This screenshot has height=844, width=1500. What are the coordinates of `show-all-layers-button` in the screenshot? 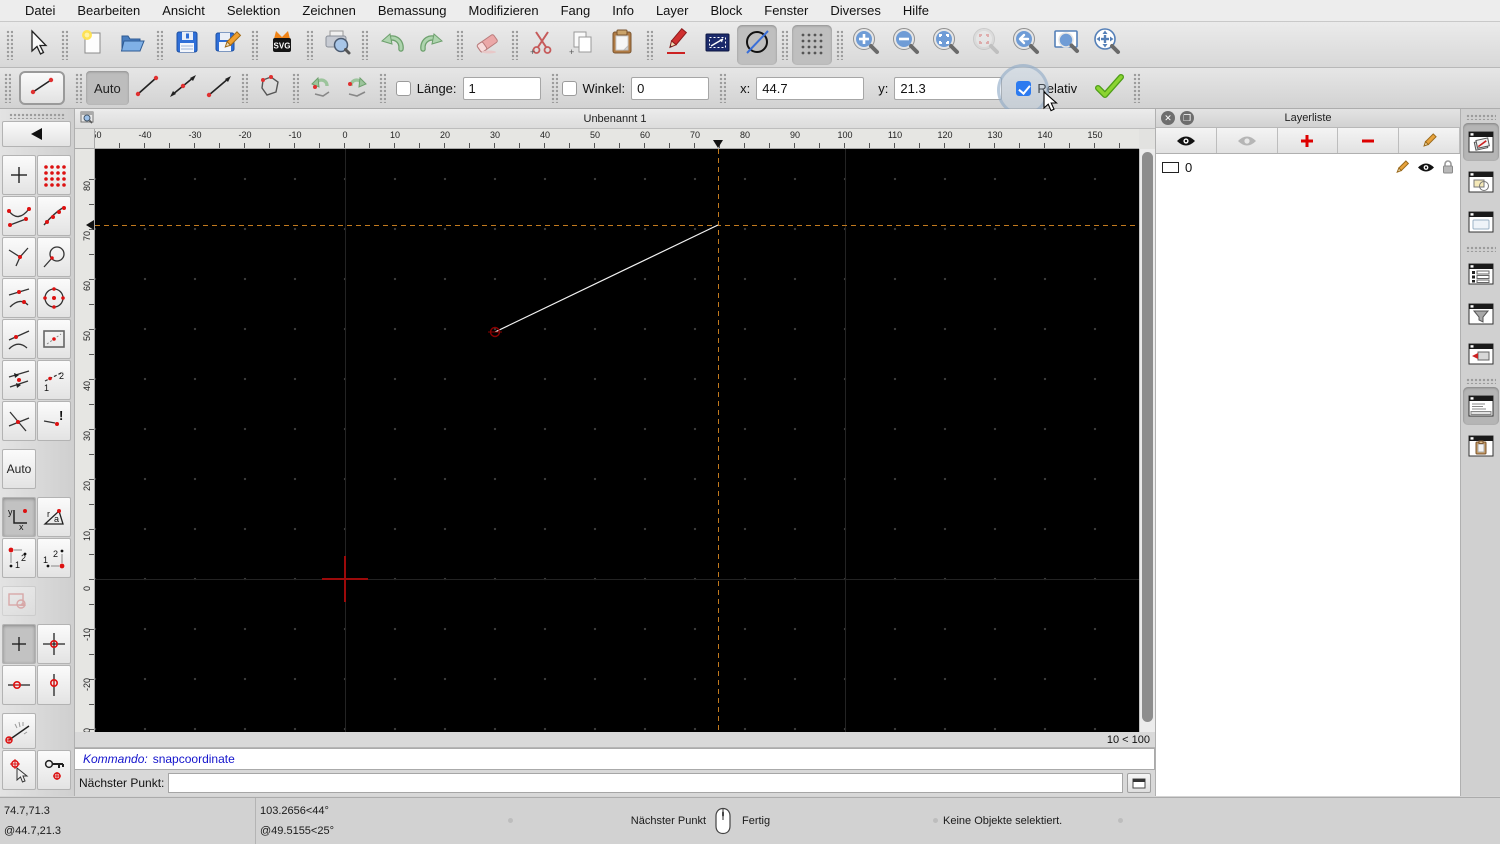 It's located at (1186, 140).